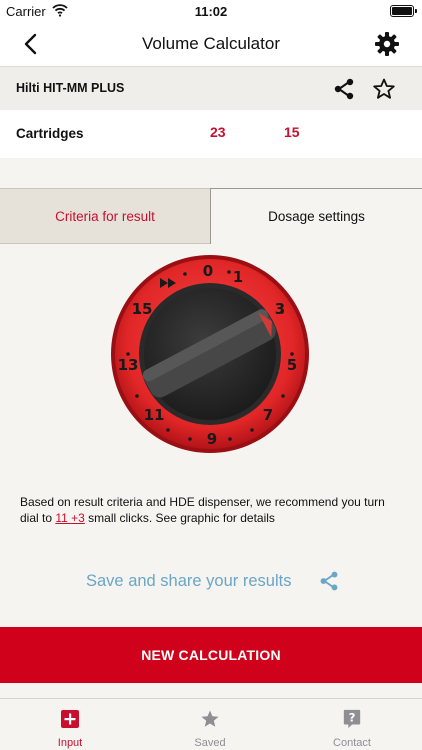 This screenshot has width=422, height=750. I want to click on new-calculation-button: NEW CALCULATION, so click(211, 655).